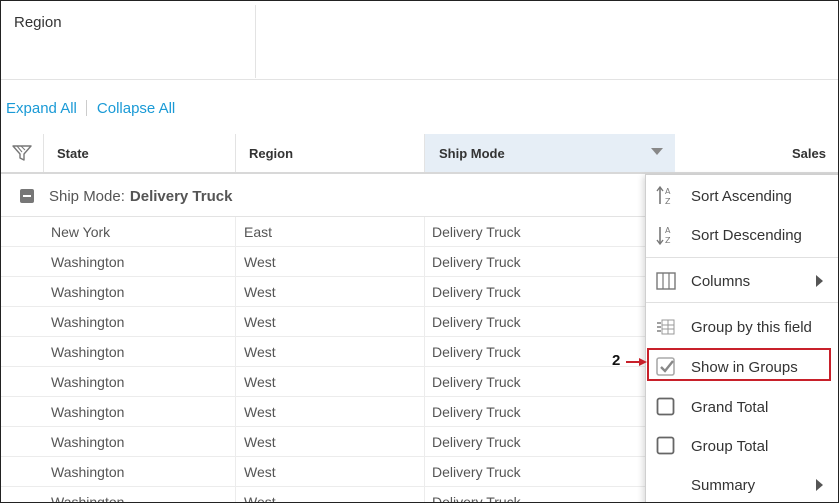  What do you see at coordinates (41, 108) in the screenshot?
I see `expand-all-link: Expand All` at bounding box center [41, 108].